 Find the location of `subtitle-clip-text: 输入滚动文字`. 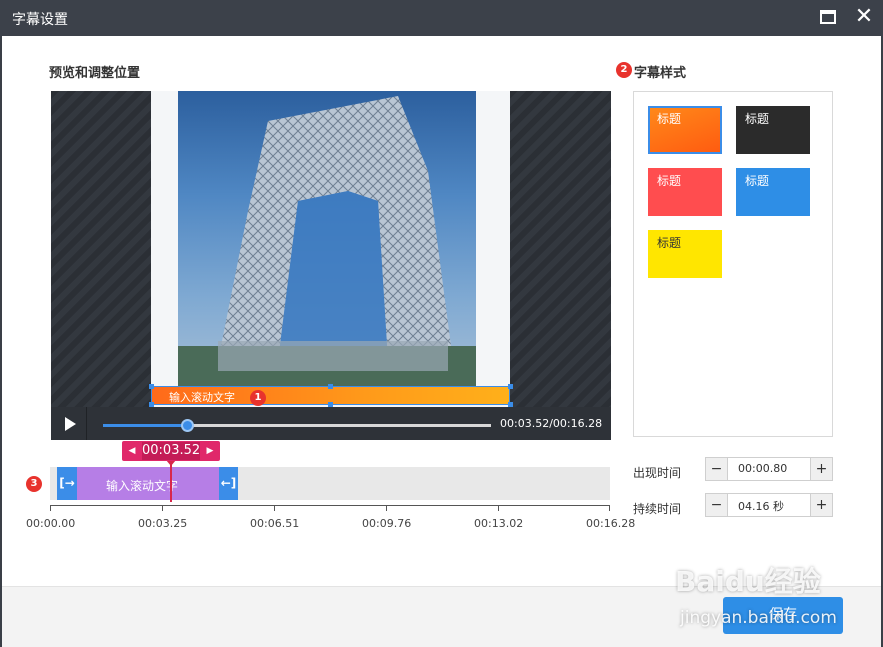

subtitle-clip-text: 输入滚动文字 is located at coordinates (142, 486).